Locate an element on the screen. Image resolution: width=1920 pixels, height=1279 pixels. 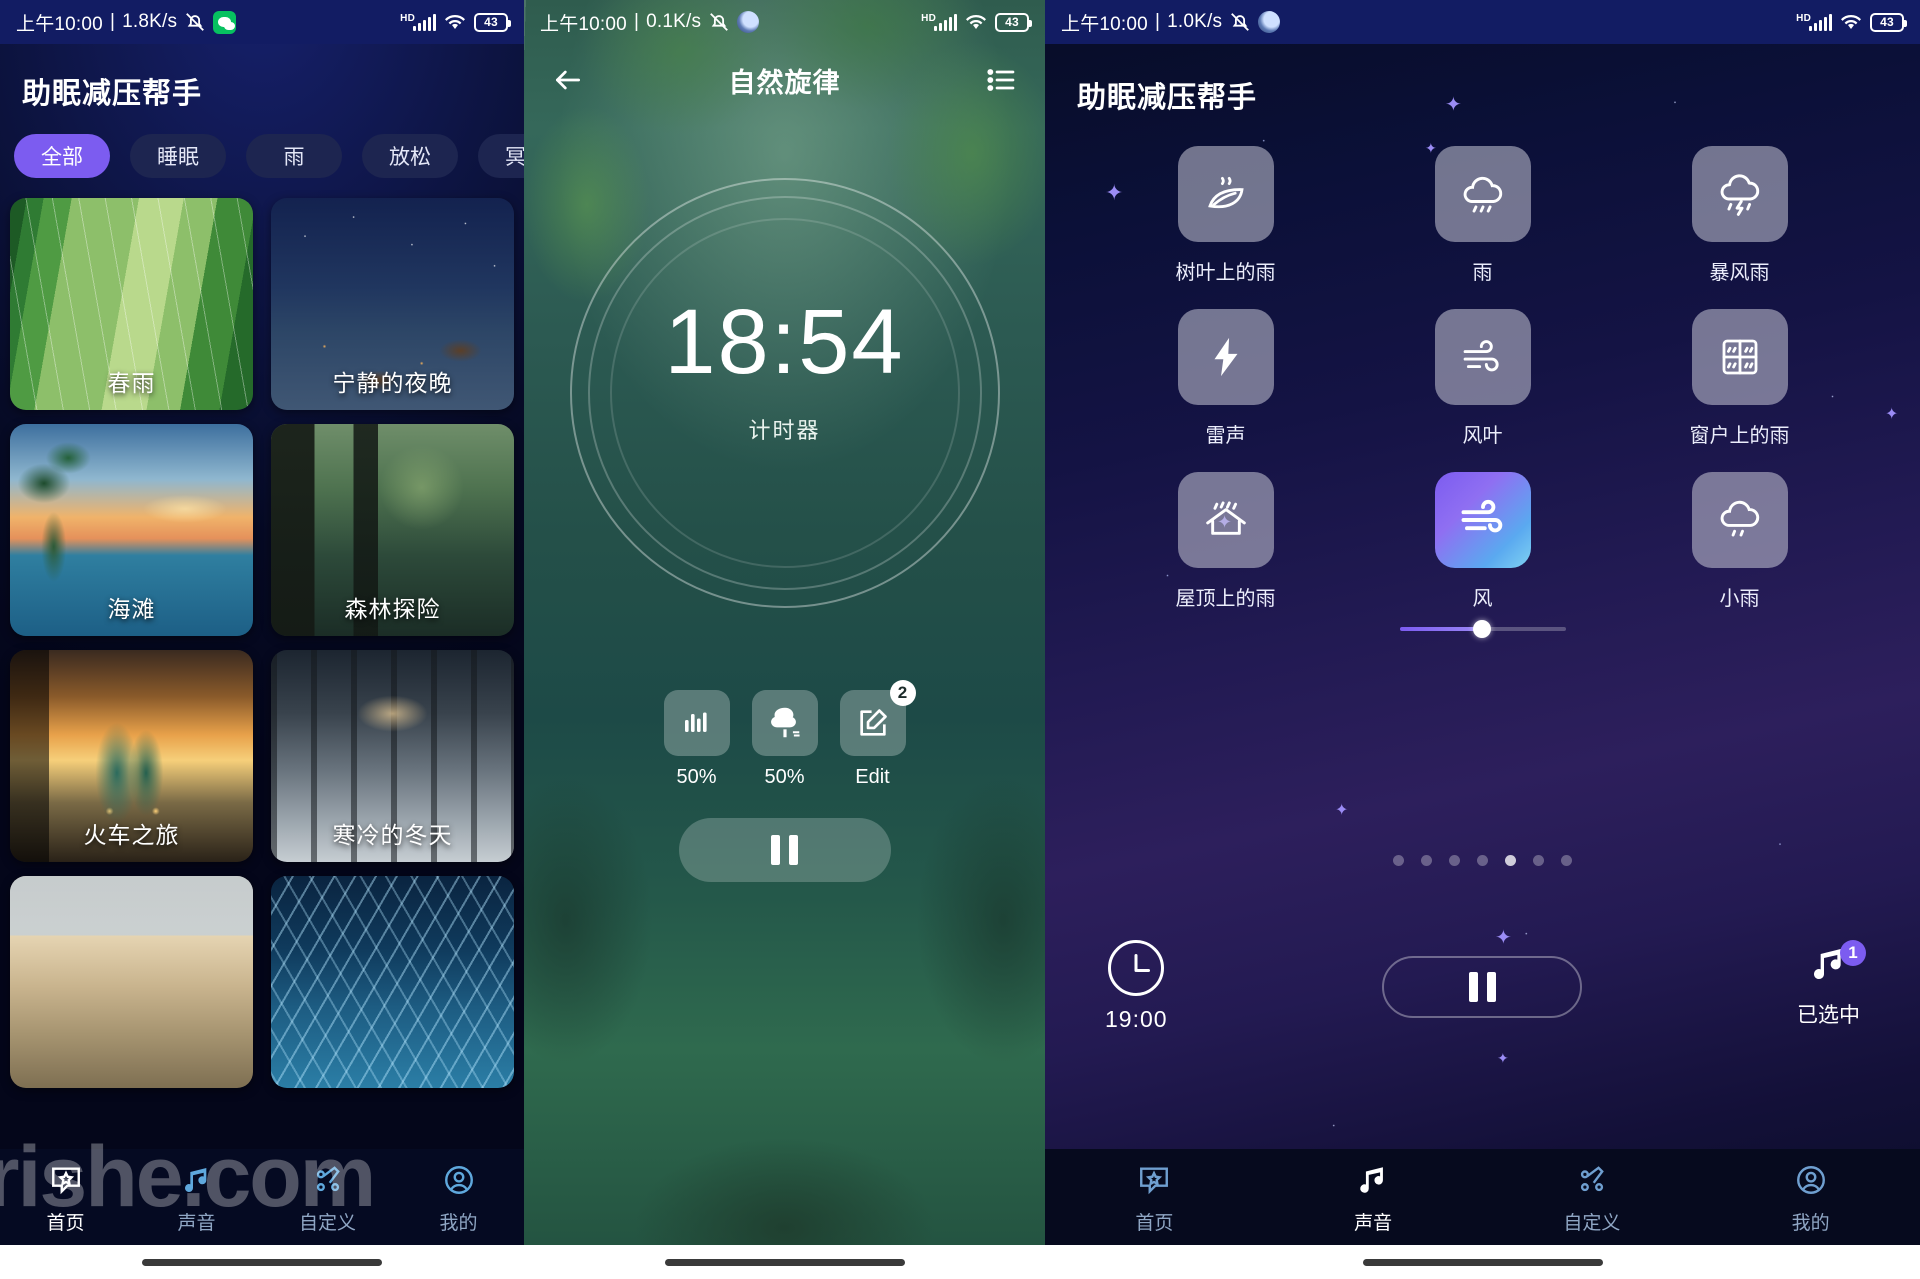
player-header: 自然旋律 is located at coordinates (784, 73).